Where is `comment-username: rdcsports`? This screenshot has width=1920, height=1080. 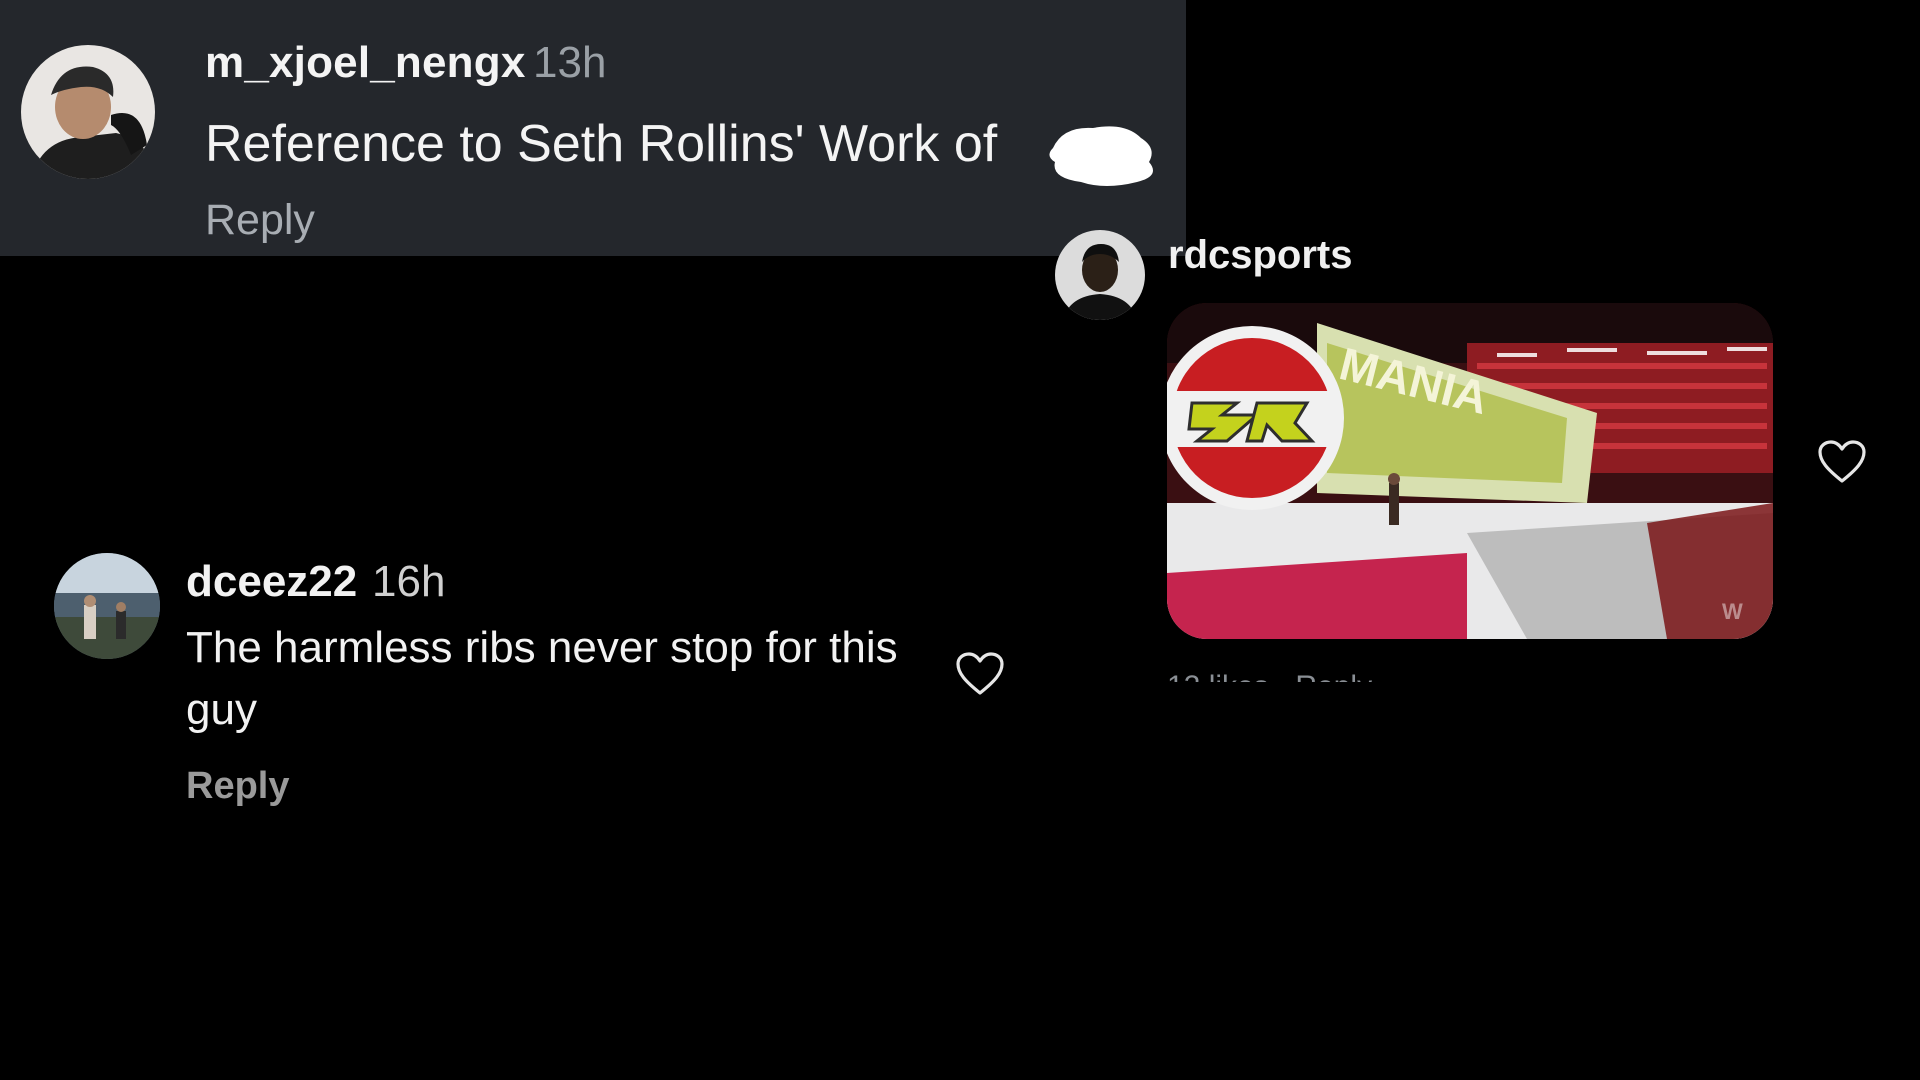 comment-username: rdcsports is located at coordinates (1260, 255).